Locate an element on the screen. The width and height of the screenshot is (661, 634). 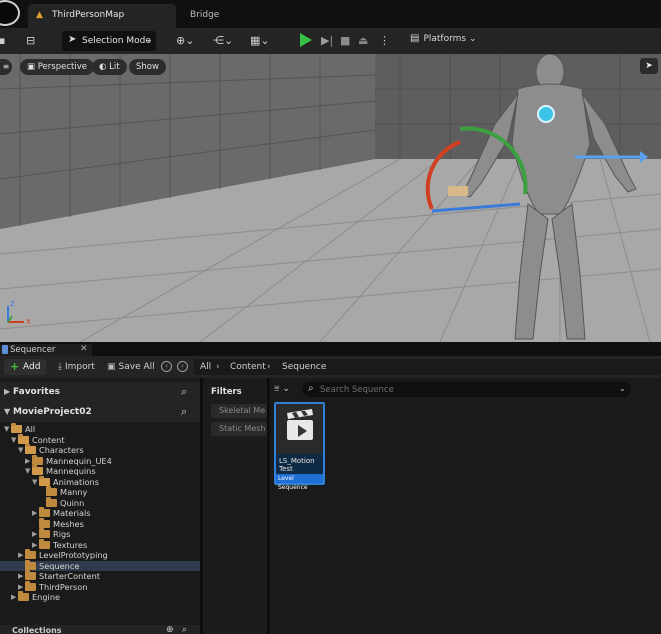
add-collection-icon: ⊕ is located at coordinates (170, 629).